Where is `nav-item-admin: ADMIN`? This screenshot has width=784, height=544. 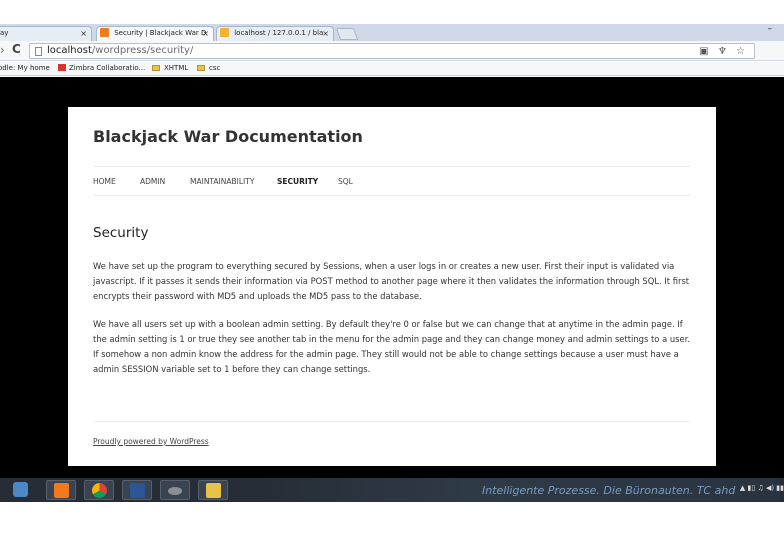 nav-item-admin: ADMIN is located at coordinates (152, 181).